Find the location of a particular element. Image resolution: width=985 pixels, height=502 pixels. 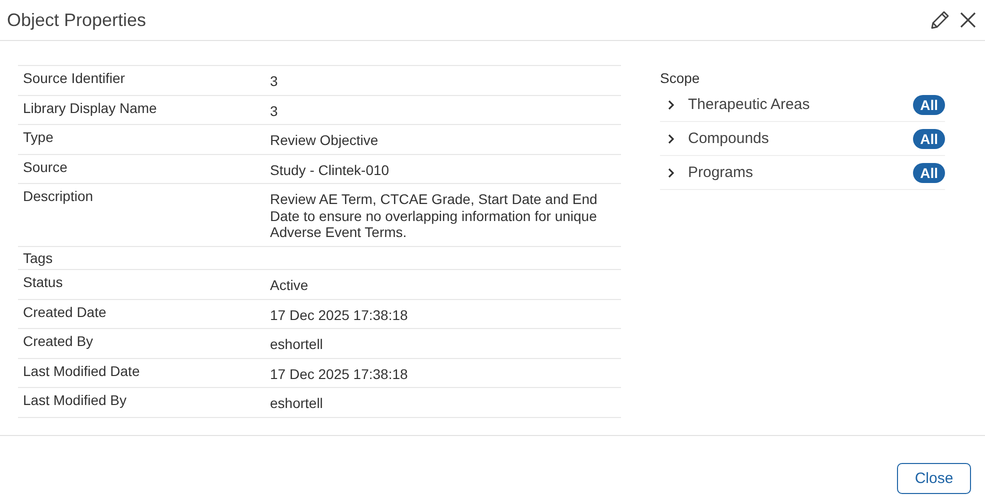

property-label: Type is located at coordinates (38, 138).